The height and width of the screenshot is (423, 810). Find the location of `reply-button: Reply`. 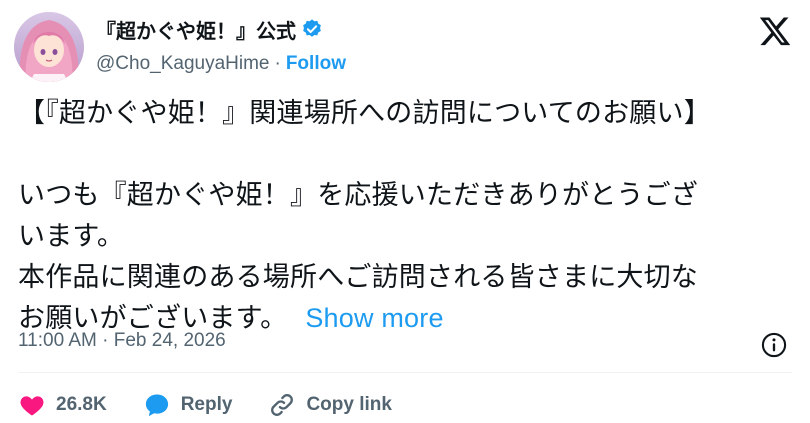

reply-button: Reply is located at coordinates (188, 405).